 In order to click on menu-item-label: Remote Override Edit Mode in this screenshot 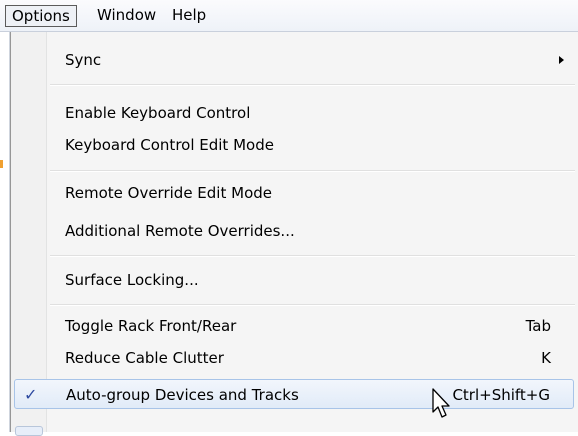, I will do `click(168, 193)`.